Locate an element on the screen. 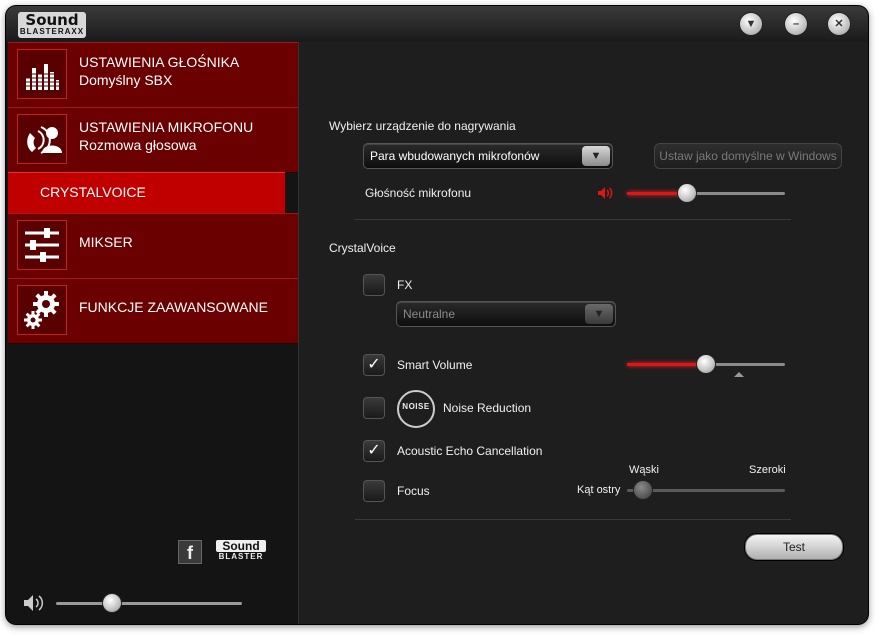 The height and width of the screenshot is (637, 882). aec-label: Acoustic Echo Cancellation is located at coordinates (470, 451).